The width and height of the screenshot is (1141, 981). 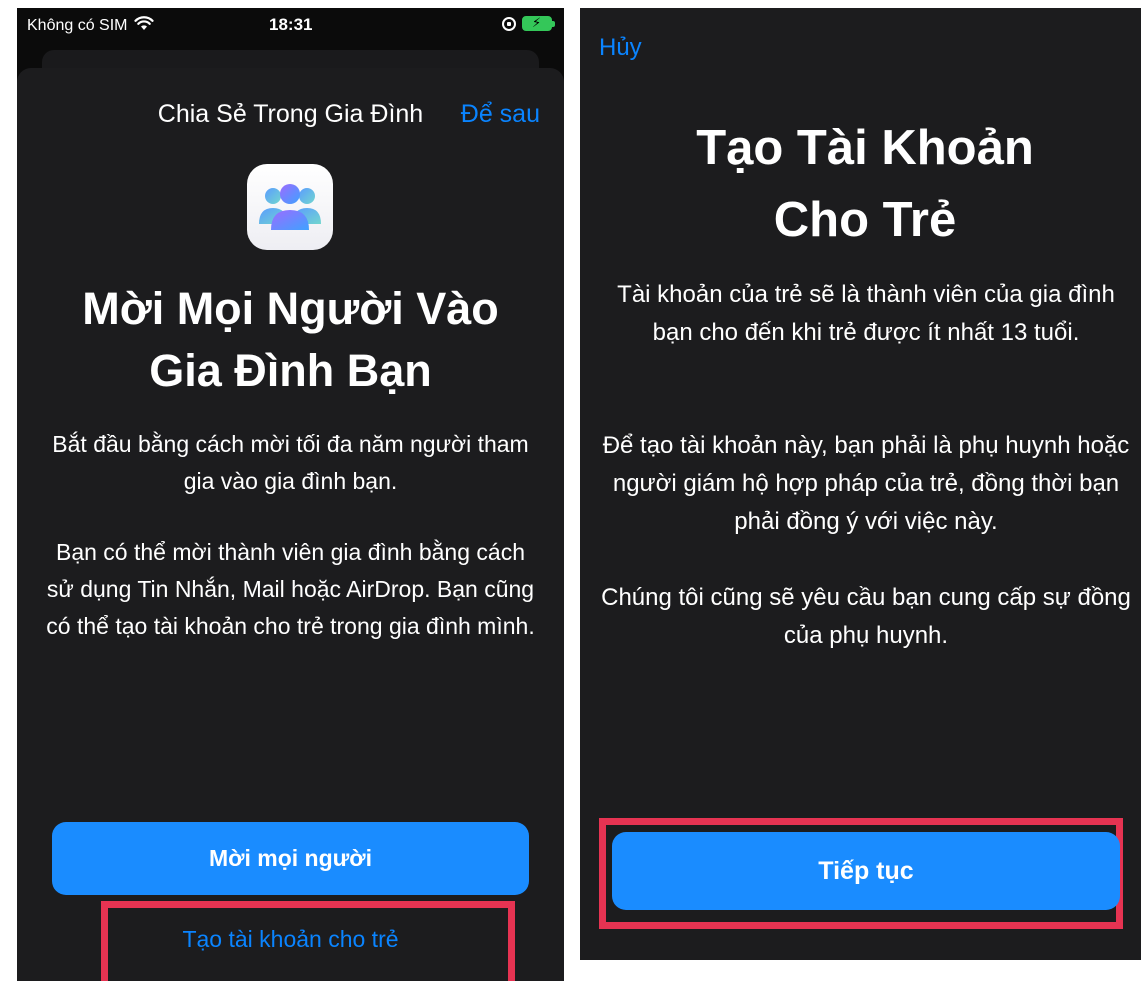 I want to click on battery-charging-icon: ⚡, so click(x=538, y=23).